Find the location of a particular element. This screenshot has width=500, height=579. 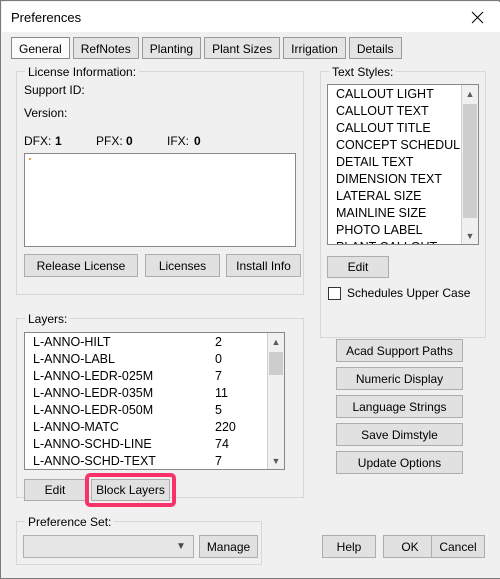

licenses-button: Licenses is located at coordinates (182, 265).